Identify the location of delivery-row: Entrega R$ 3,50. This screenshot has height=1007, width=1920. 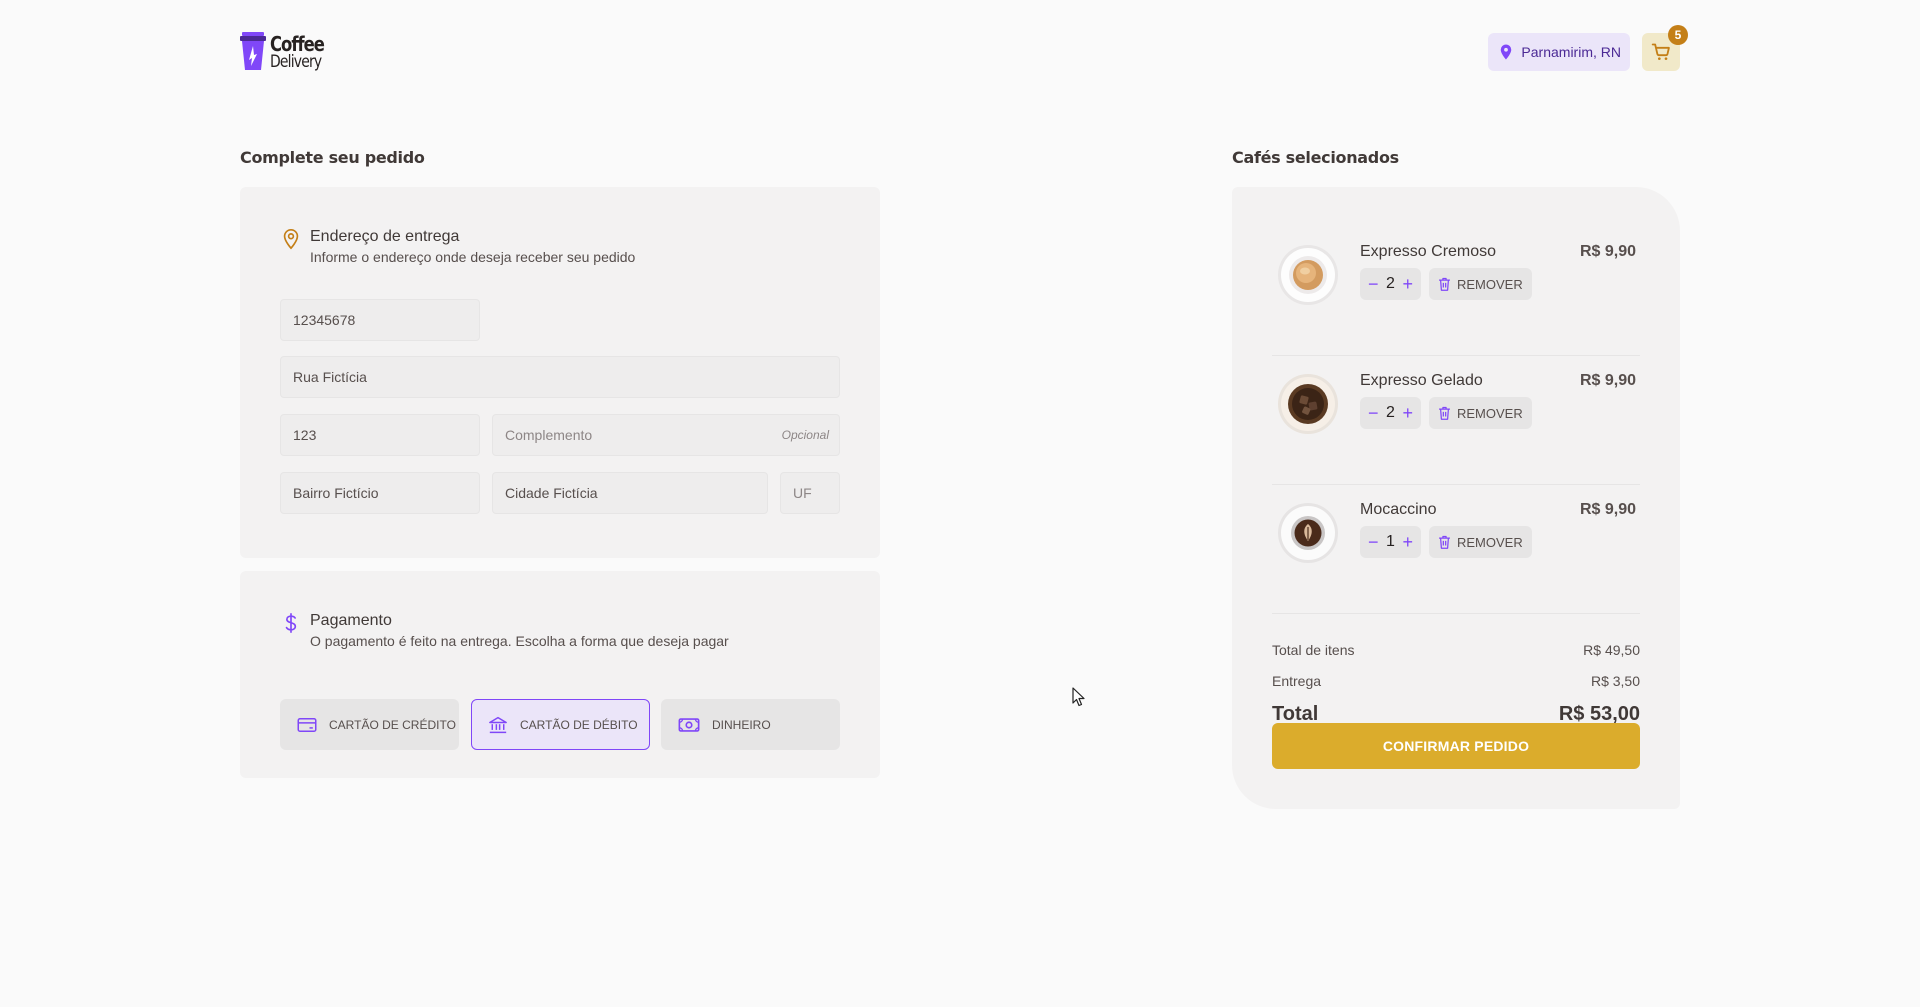
(1456, 681).